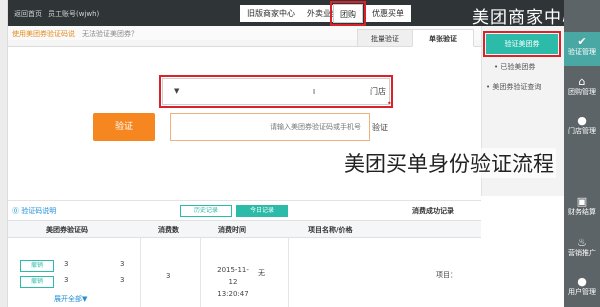 The height and width of the screenshot is (307, 600). I want to click on cannot-verify-link: 无法验证美团券？, so click(110, 34).